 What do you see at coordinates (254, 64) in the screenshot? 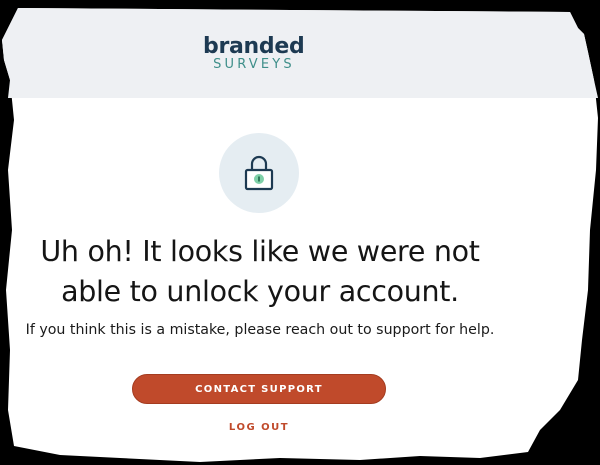
I see `brand-logo-bottom: SURVEYS` at bounding box center [254, 64].